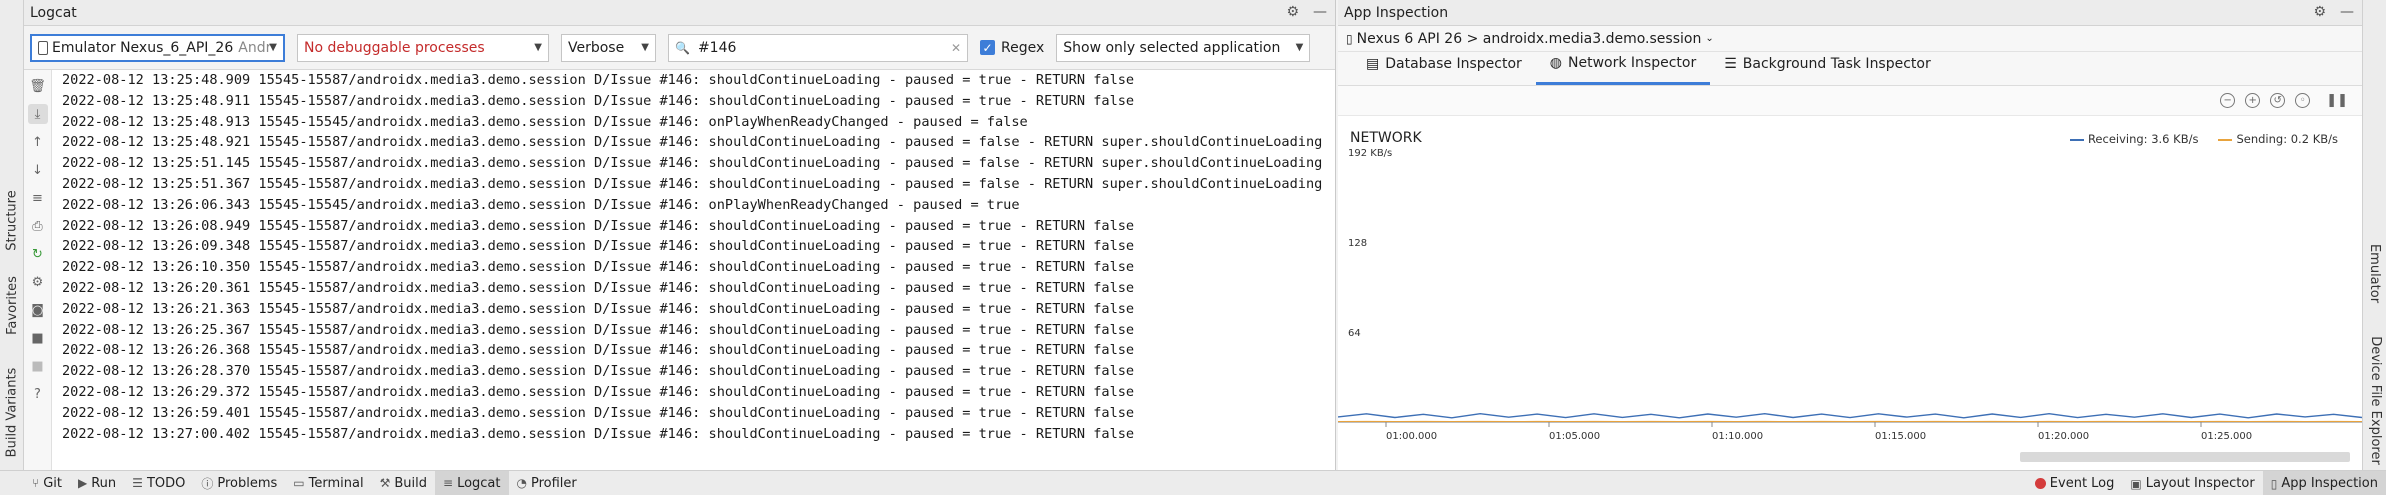 The width and height of the screenshot is (2386, 495). What do you see at coordinates (299, 483) in the screenshot?
I see `terminal-icon: ▭` at bounding box center [299, 483].